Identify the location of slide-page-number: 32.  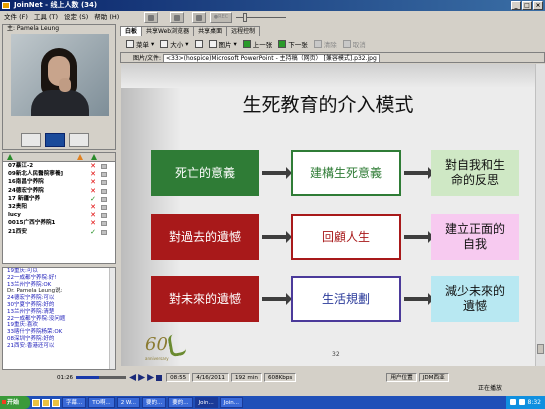
(336, 354).